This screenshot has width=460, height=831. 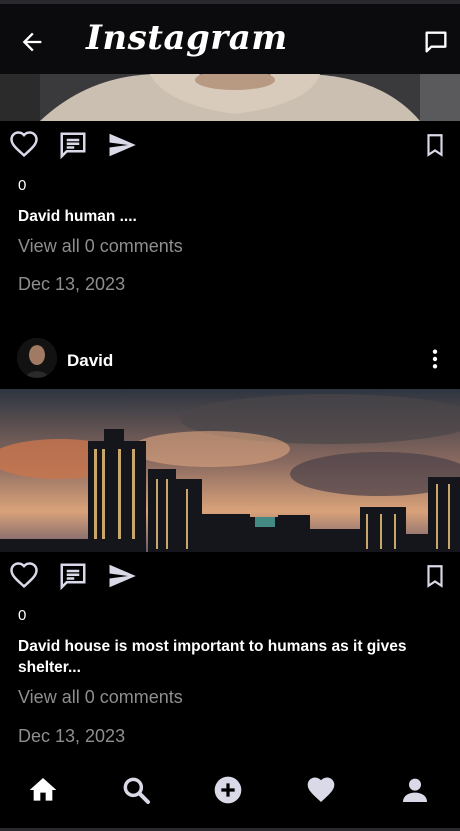 What do you see at coordinates (90, 361) in the screenshot?
I see `post-username: David` at bounding box center [90, 361].